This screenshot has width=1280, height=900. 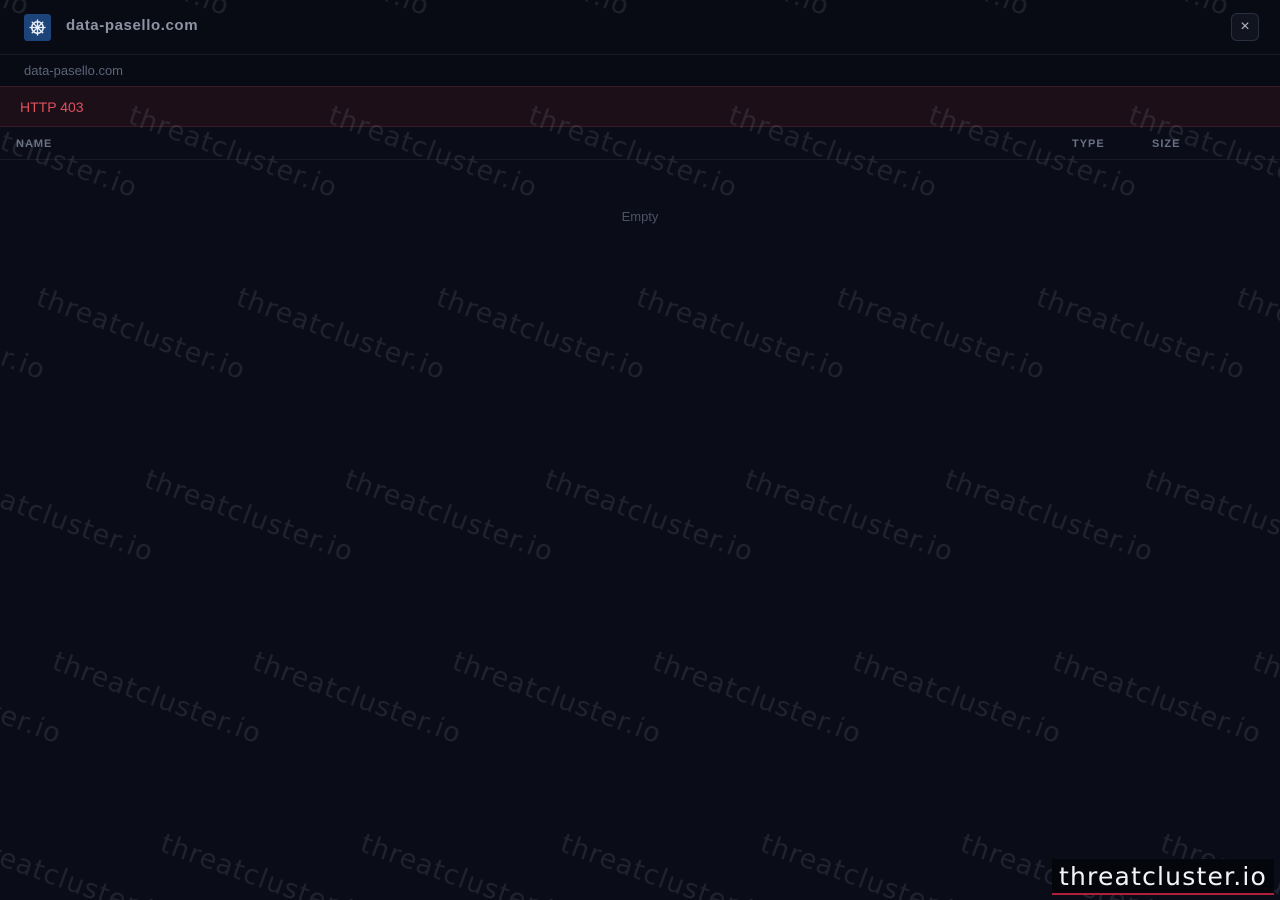 I want to click on brand-badge-text: threatcluster.io, so click(x=1163, y=876).